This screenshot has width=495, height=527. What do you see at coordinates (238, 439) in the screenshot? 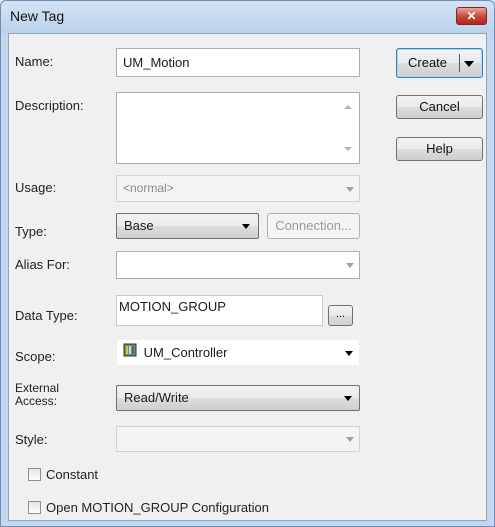
I see `style-dropdown` at bounding box center [238, 439].